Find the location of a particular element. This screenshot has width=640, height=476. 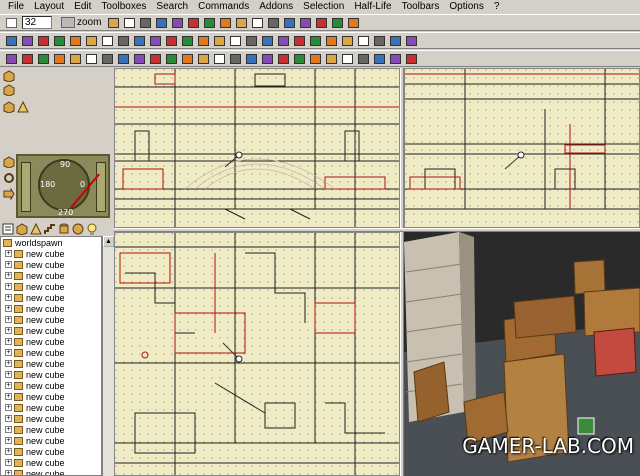

cone-tool-icon is located at coordinates (23, 106).